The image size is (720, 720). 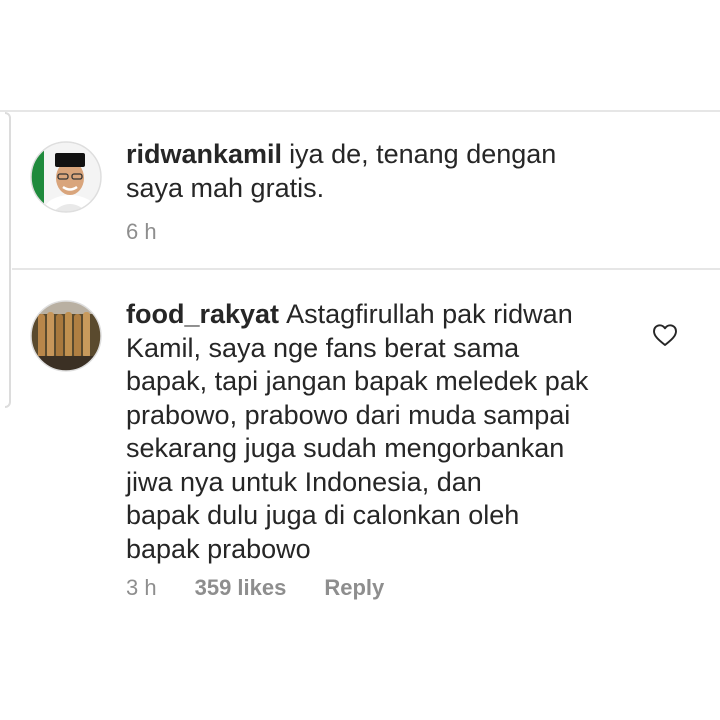 I want to click on comment-meta: 6 h, so click(x=160, y=232).